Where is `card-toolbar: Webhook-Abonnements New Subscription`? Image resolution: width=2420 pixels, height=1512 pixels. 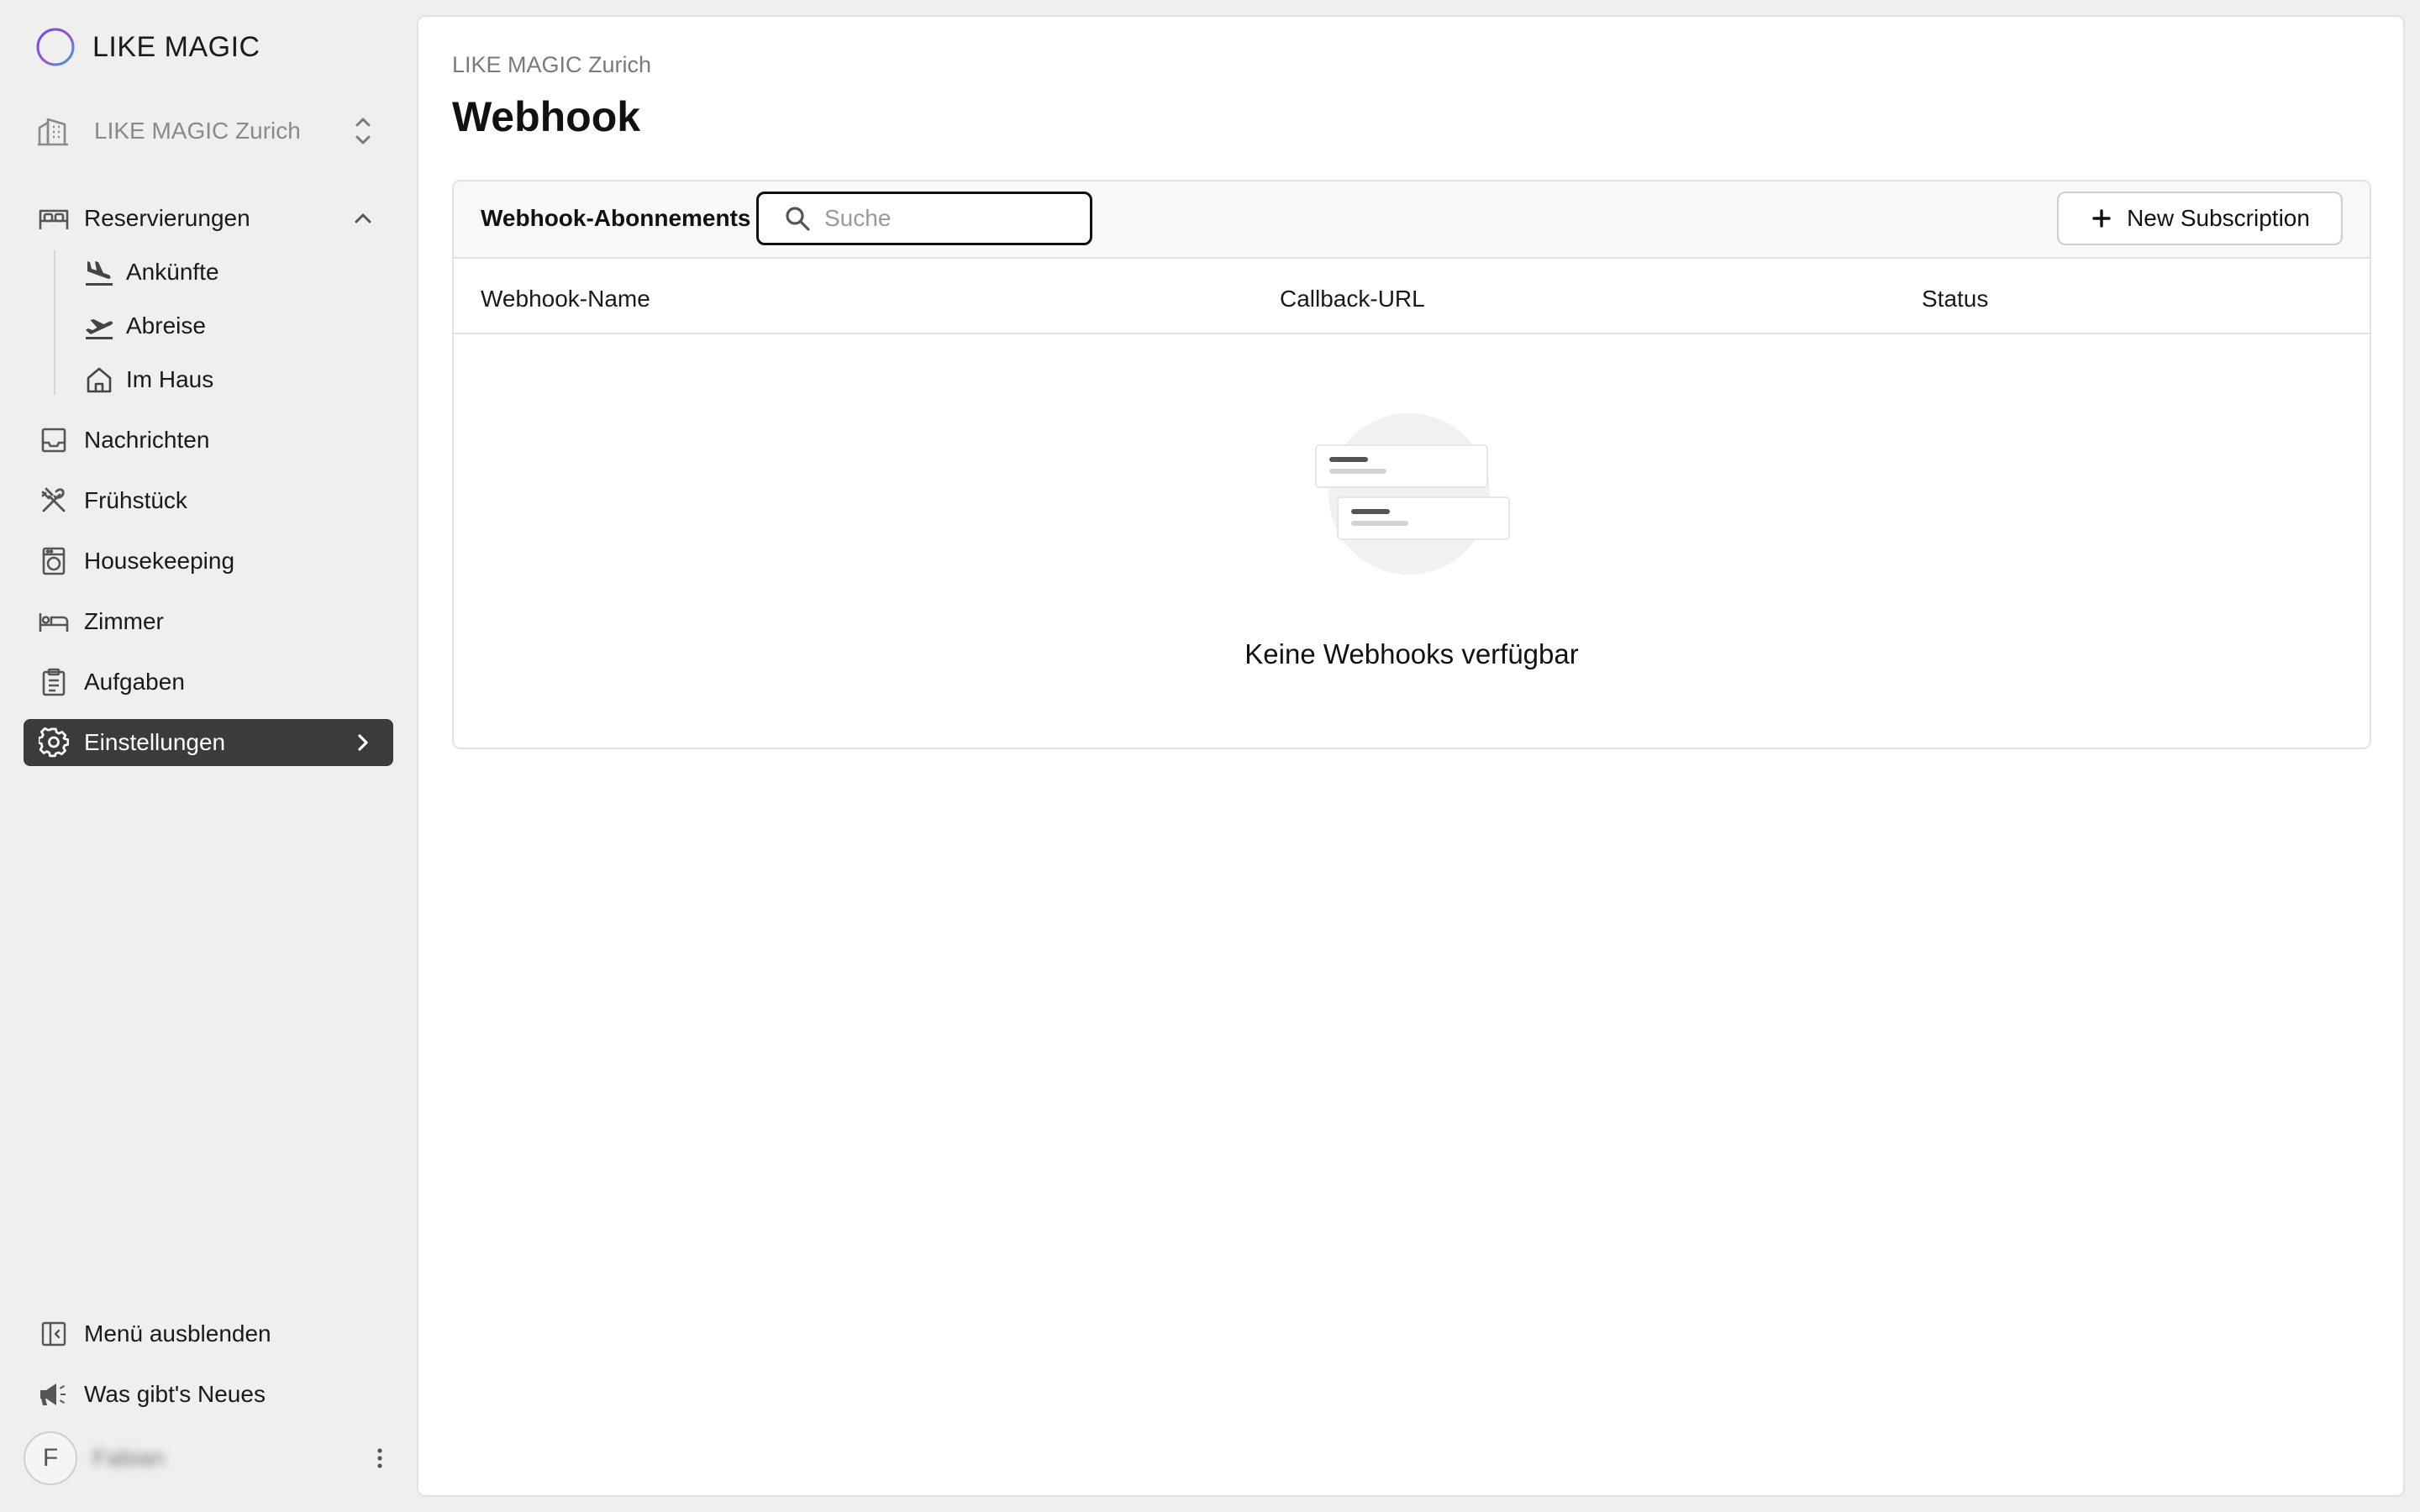
card-toolbar: Webhook-Abonnements New Subscription is located at coordinates (1412, 220).